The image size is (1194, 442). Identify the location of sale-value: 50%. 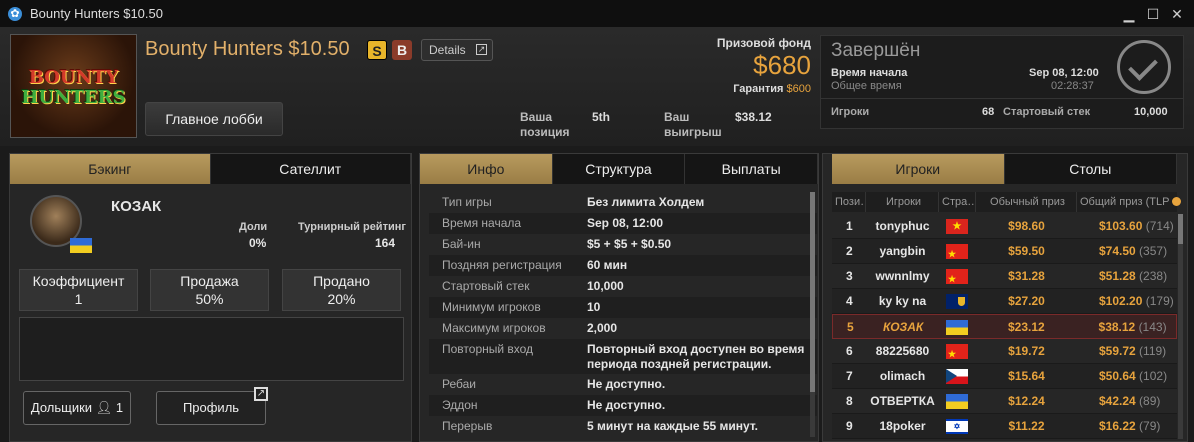
(209, 299).